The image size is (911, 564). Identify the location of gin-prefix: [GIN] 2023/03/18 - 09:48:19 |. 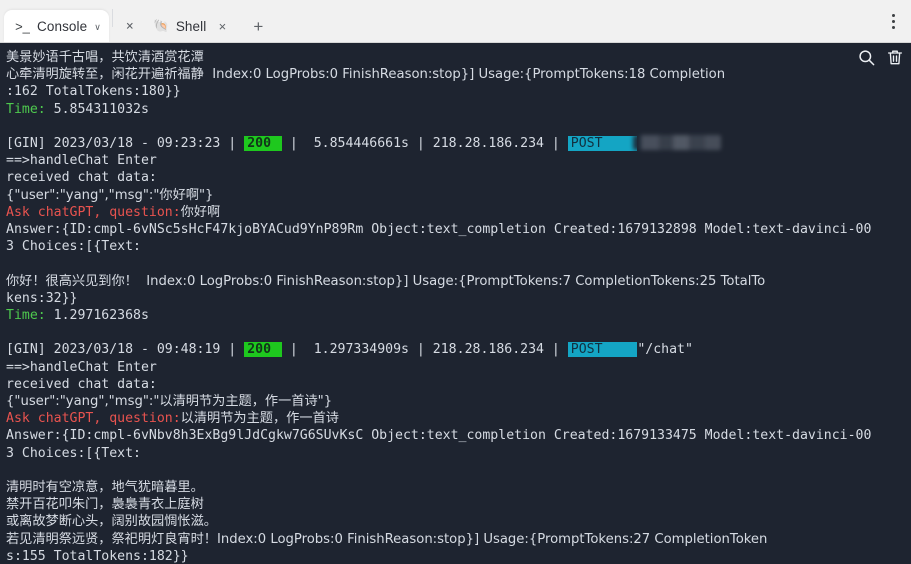
(125, 350).